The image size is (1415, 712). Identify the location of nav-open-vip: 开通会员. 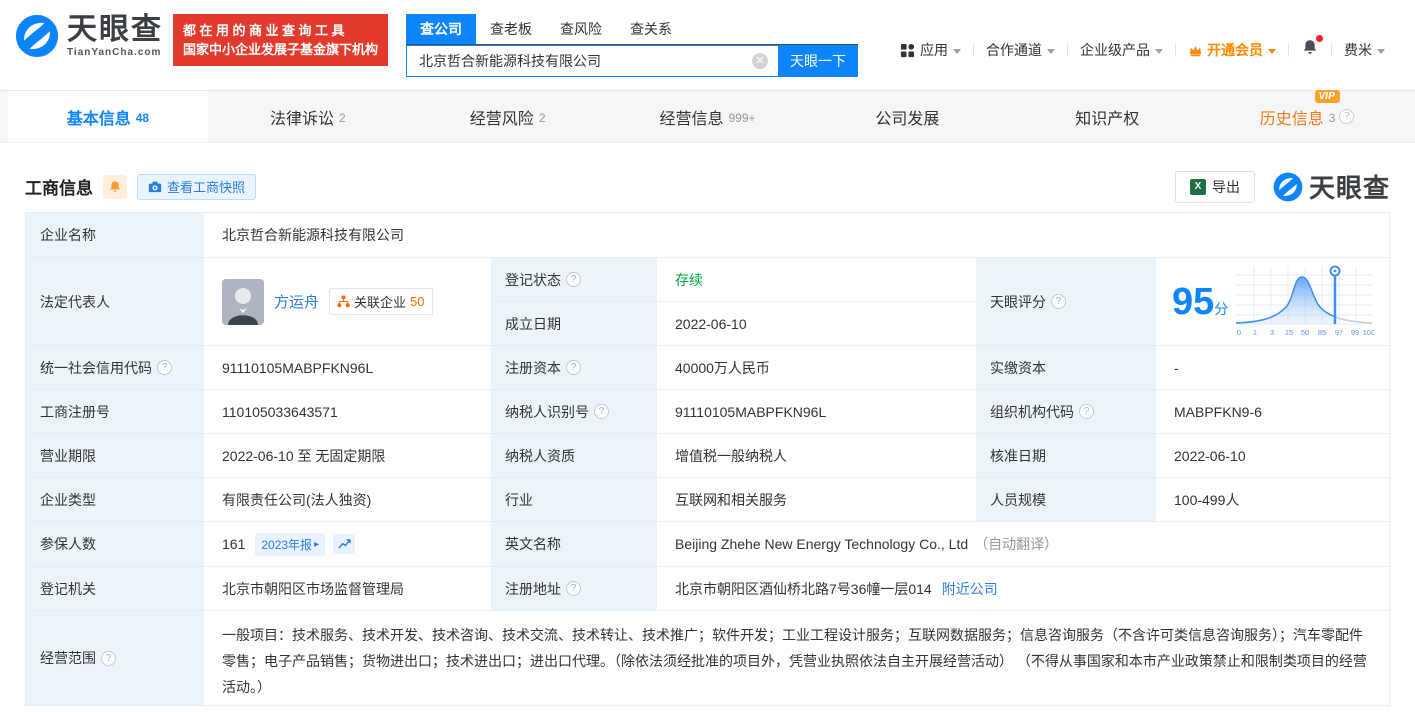
(1232, 50).